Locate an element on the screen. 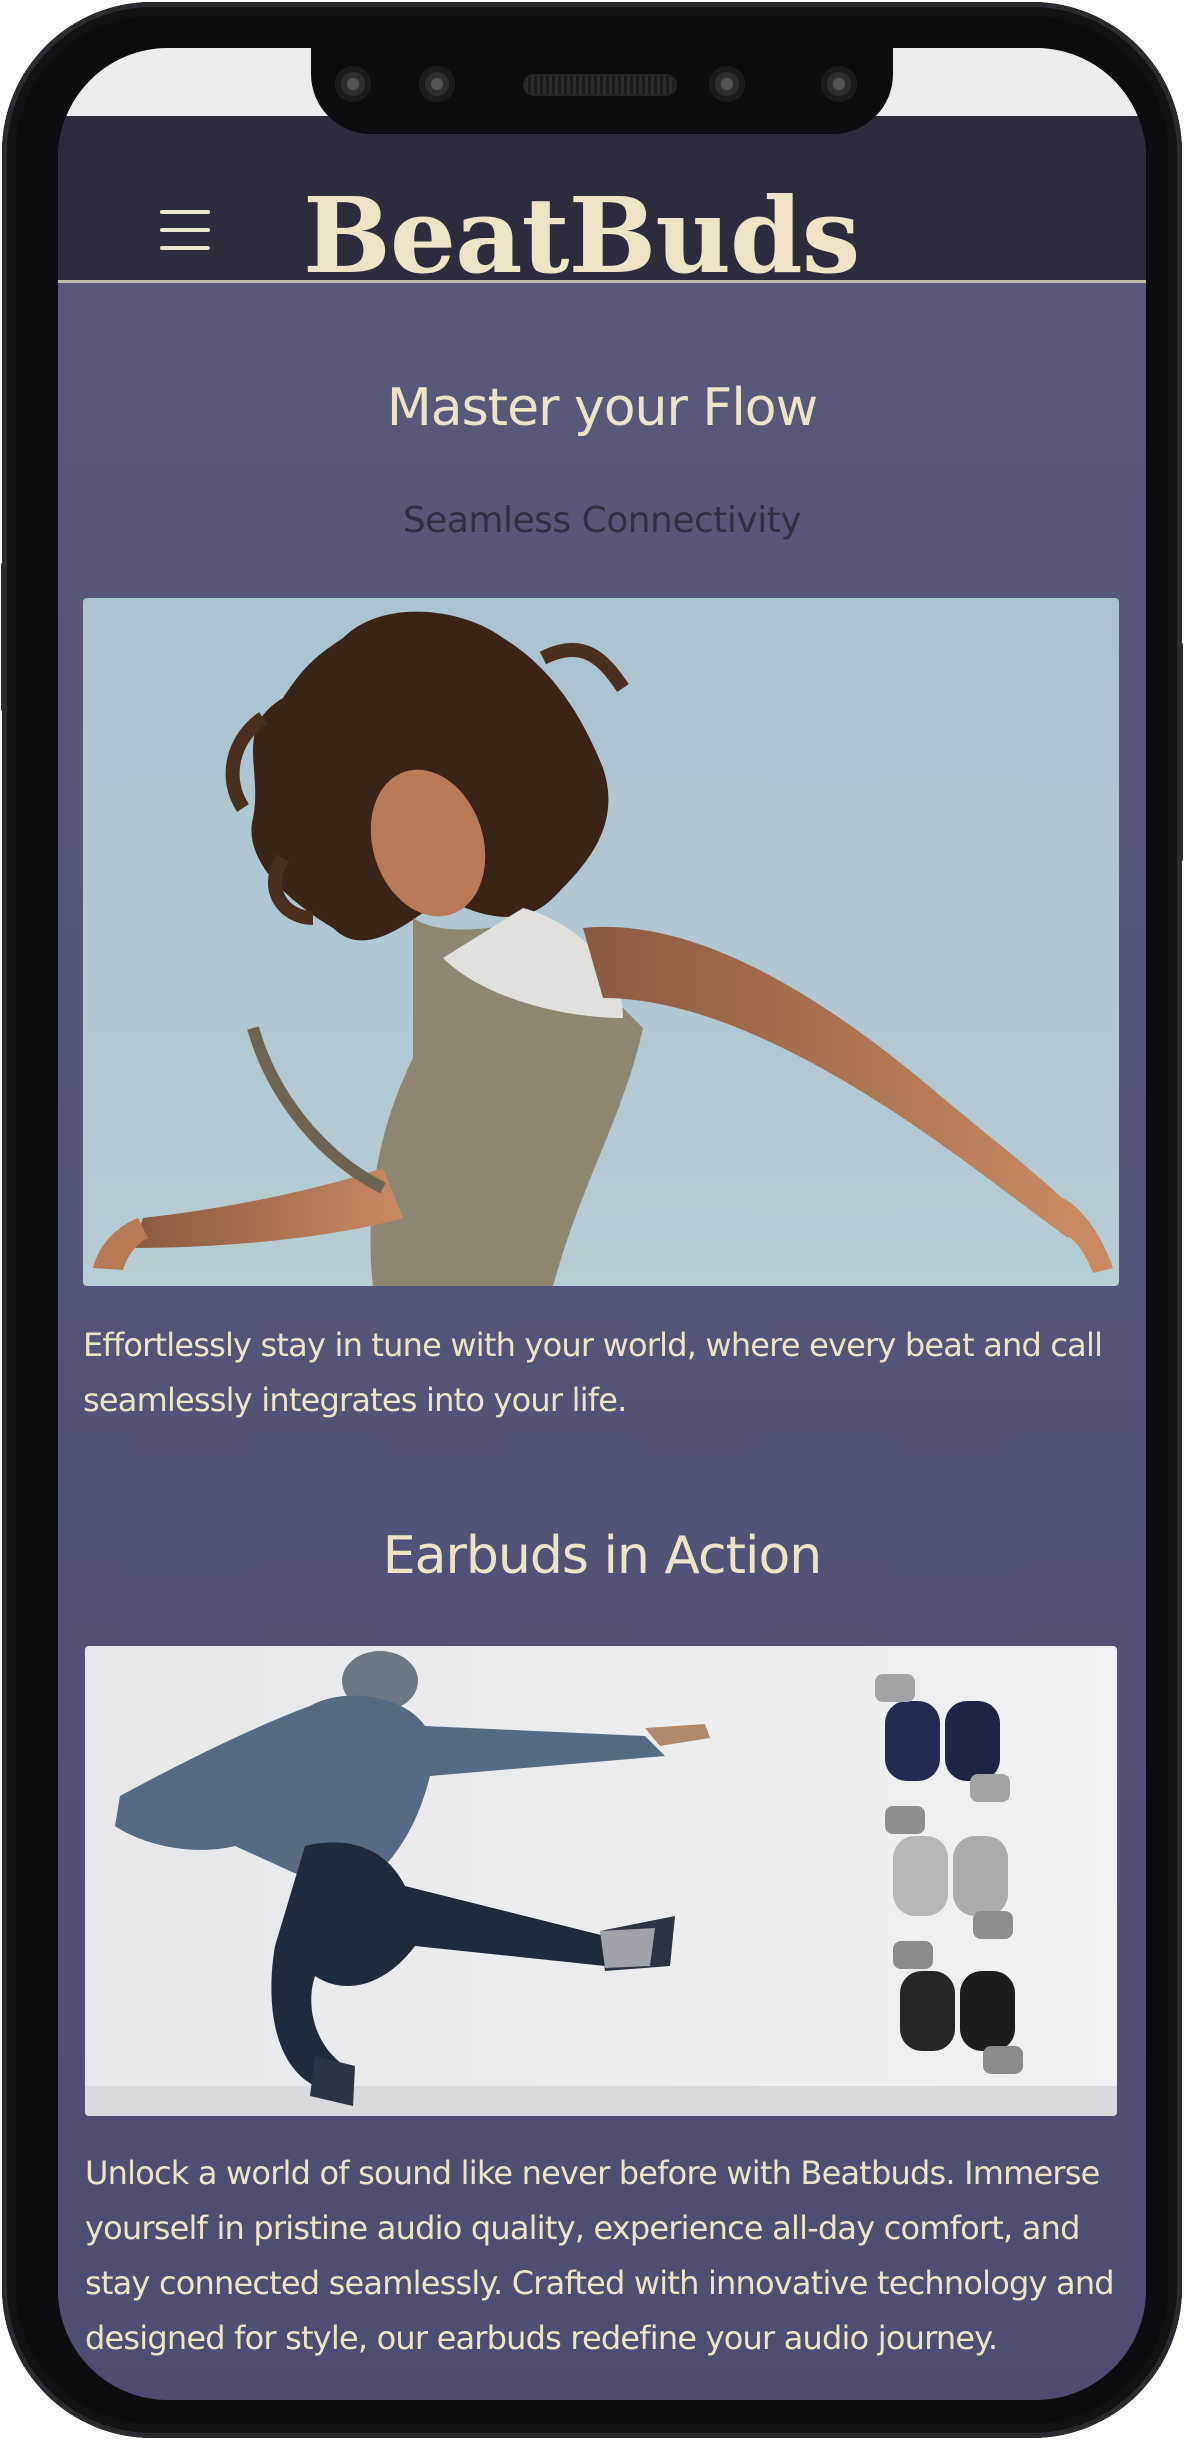 This screenshot has width=1188, height=2442. brand-logo: BeatBuds is located at coordinates (581, 236).